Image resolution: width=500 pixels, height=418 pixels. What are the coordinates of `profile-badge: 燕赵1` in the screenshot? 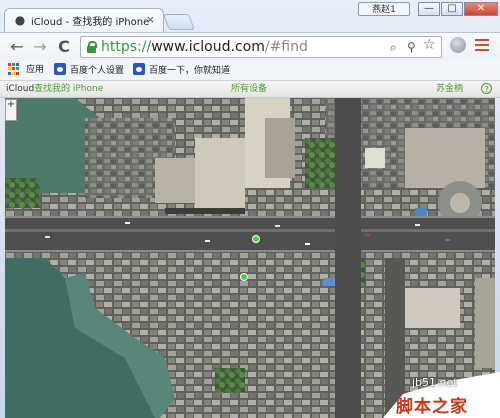 It's located at (384, 9).